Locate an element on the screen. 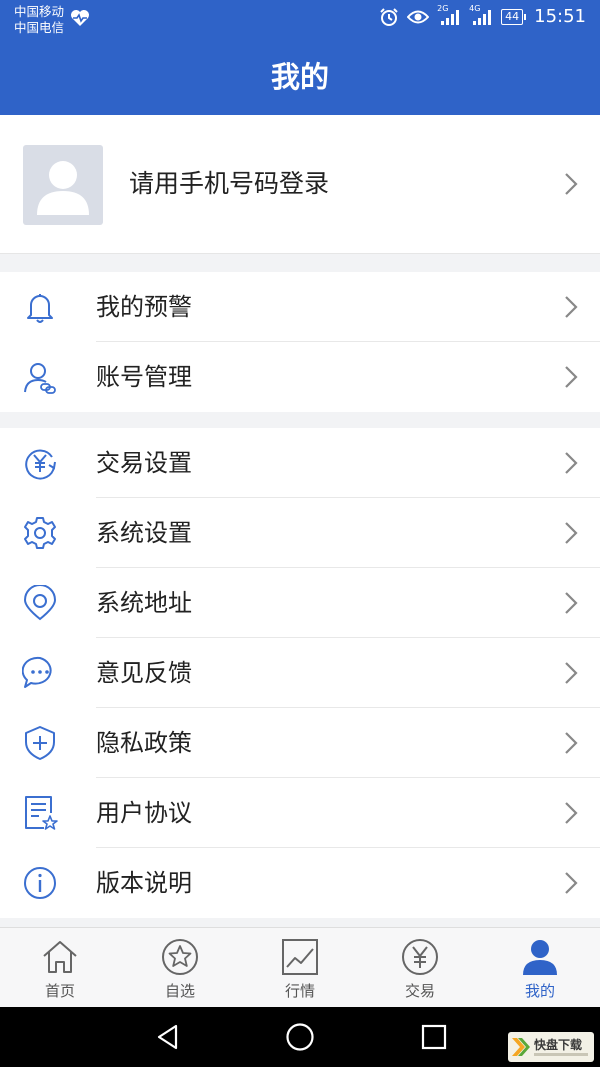 This screenshot has width=600, height=1067. svg-text: 快盘下载 is located at coordinates (558, 1044).